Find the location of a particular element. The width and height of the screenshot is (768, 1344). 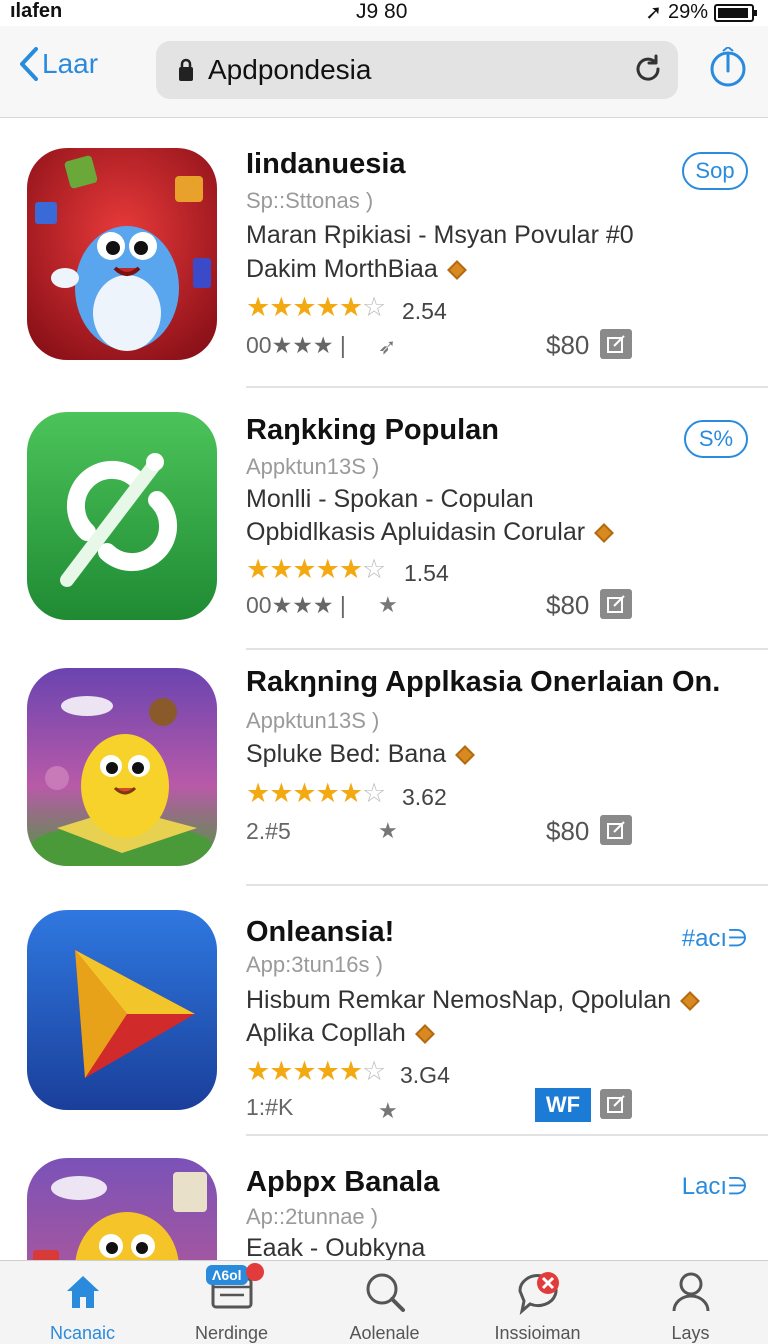

app-description-2: Dakim MorthBiaa is located at coordinates (356, 269).